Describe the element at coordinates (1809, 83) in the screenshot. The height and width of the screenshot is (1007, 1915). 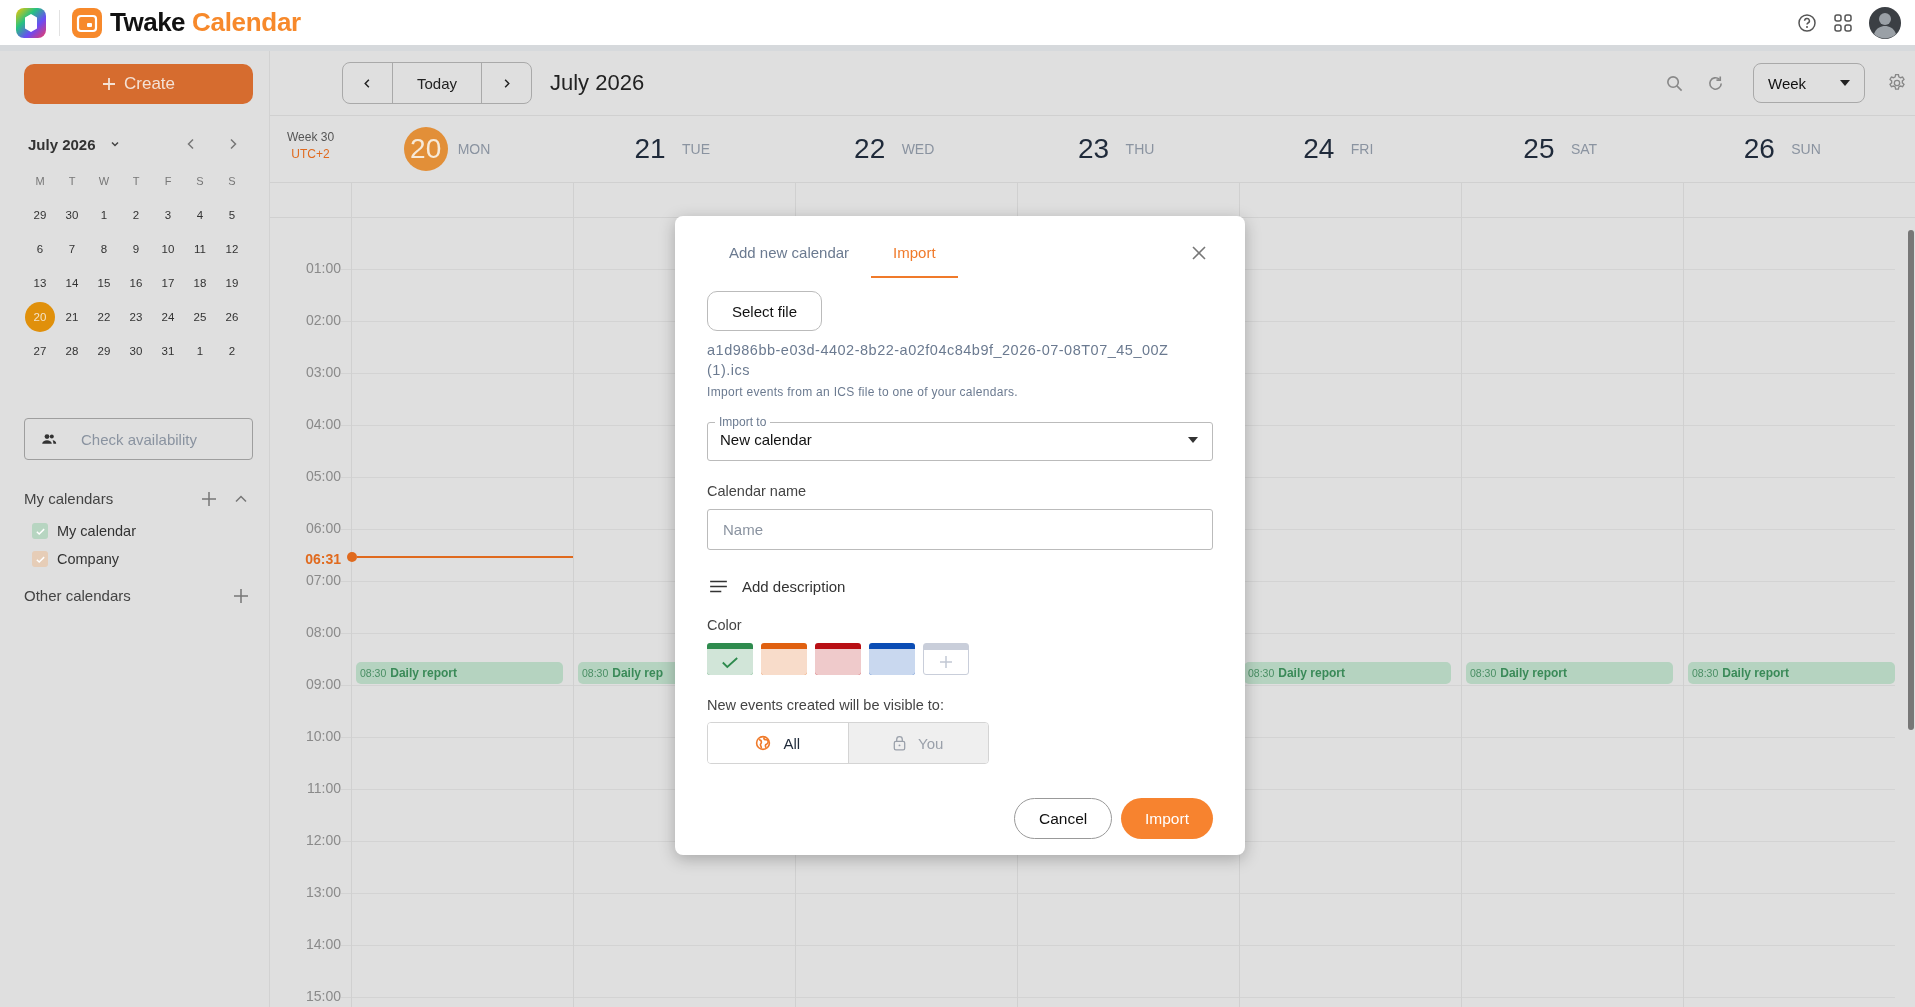
I see `view-dropdown: Week` at that location.